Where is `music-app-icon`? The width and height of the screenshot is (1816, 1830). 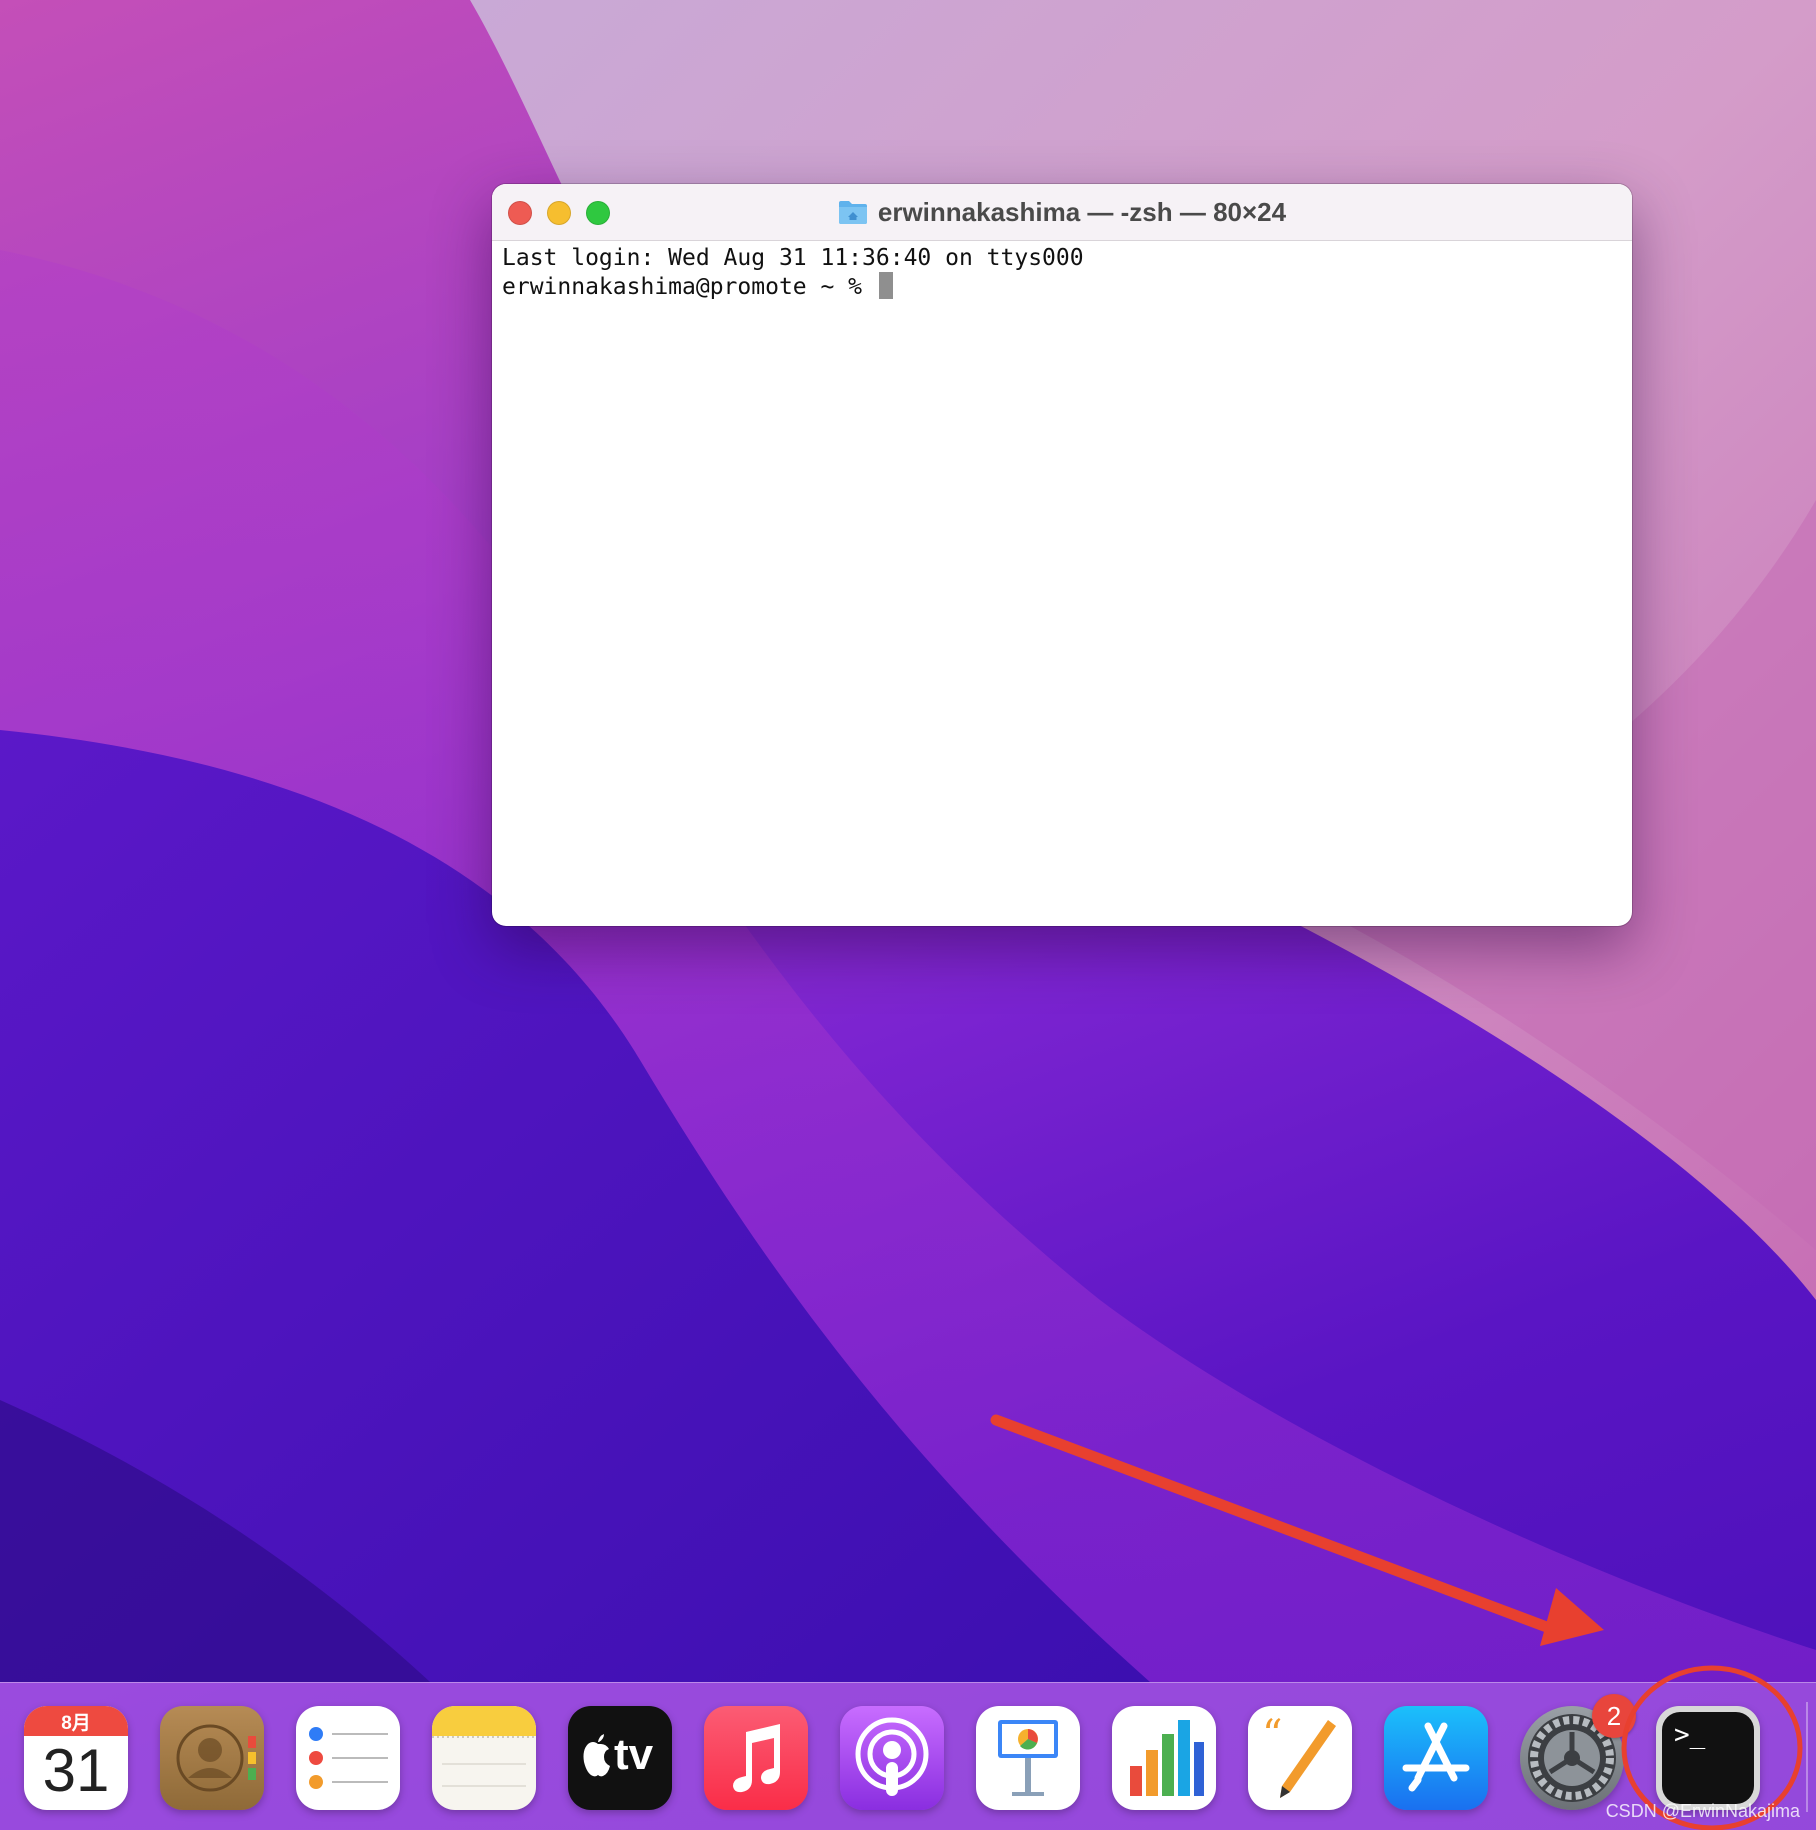 music-app-icon is located at coordinates (756, 1758).